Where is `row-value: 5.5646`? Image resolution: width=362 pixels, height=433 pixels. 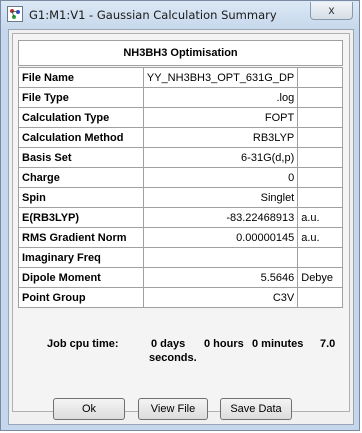 row-value: 5.5646 is located at coordinates (220, 277).